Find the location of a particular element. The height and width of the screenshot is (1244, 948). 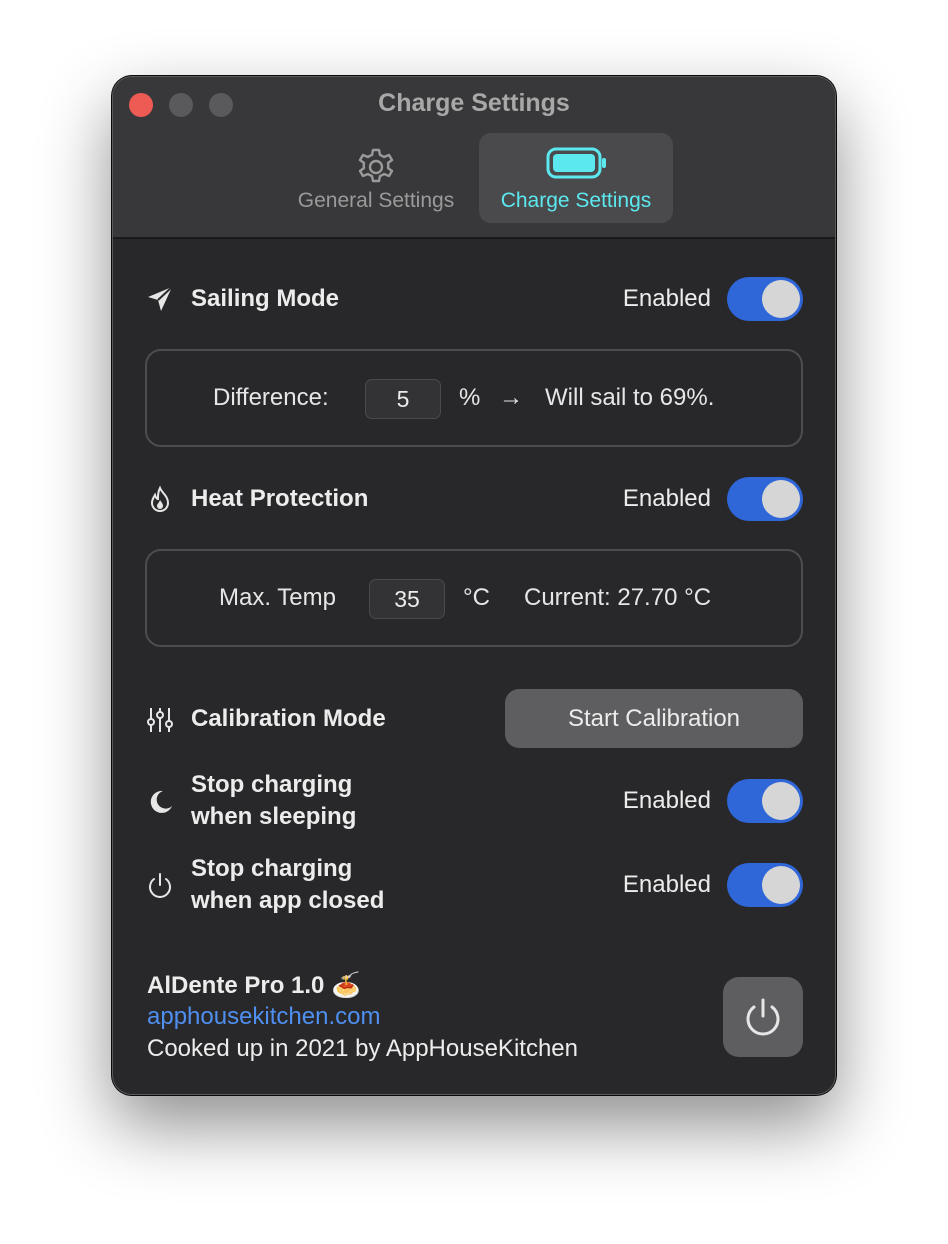

heat-protection-status: Enabled is located at coordinates (666, 498).